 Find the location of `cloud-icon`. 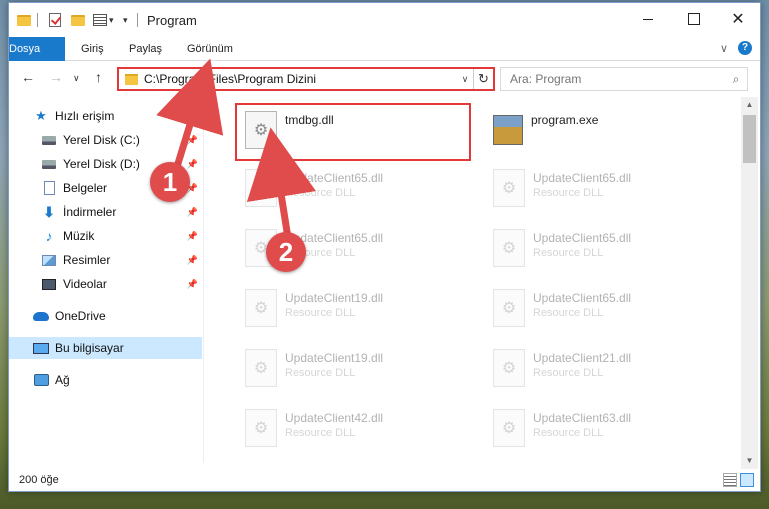

cloud-icon is located at coordinates (41, 316).